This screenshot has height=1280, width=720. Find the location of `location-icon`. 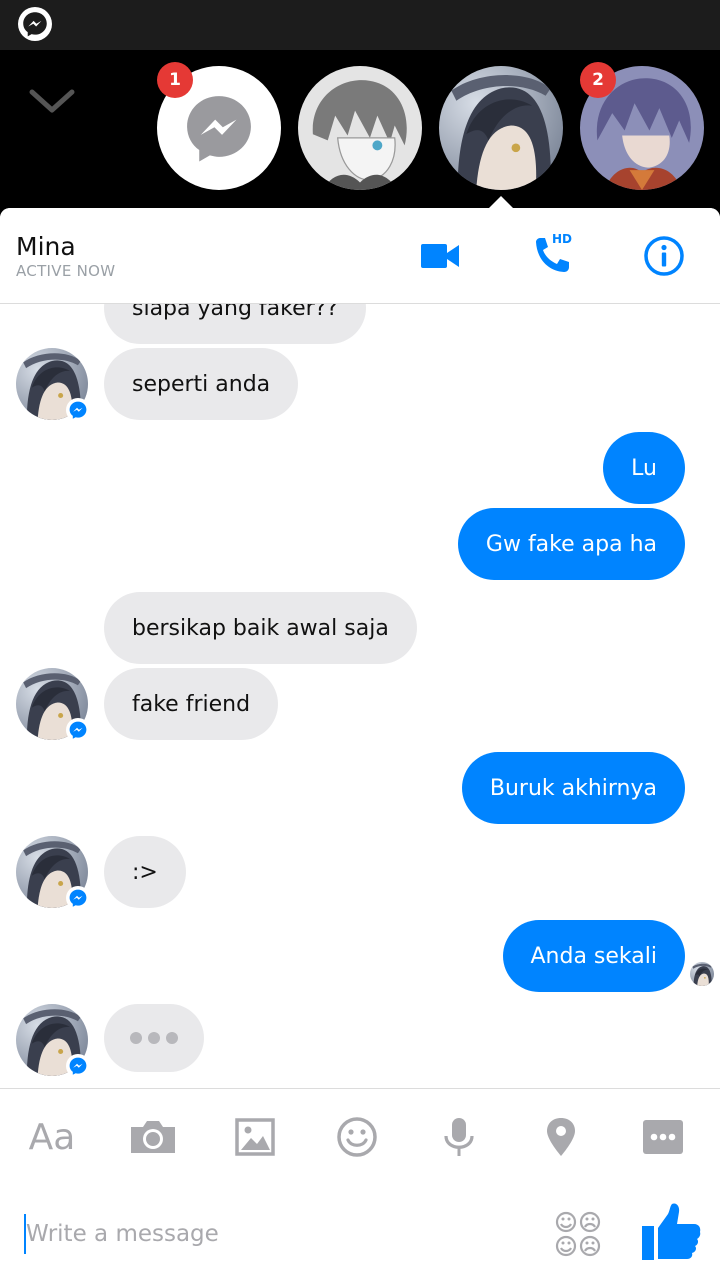

location-icon is located at coordinates (561, 1137).